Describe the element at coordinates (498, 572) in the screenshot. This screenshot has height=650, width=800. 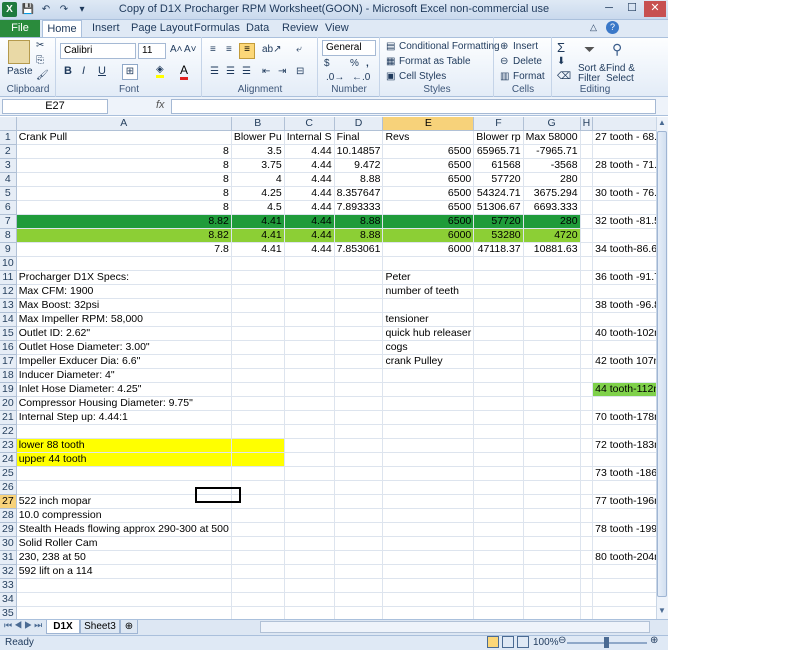
I see `cell-f32` at that location.